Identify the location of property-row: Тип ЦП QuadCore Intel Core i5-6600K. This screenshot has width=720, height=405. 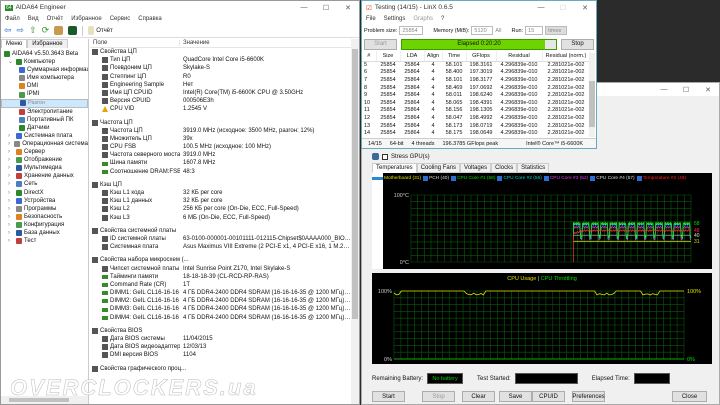
(220, 60).